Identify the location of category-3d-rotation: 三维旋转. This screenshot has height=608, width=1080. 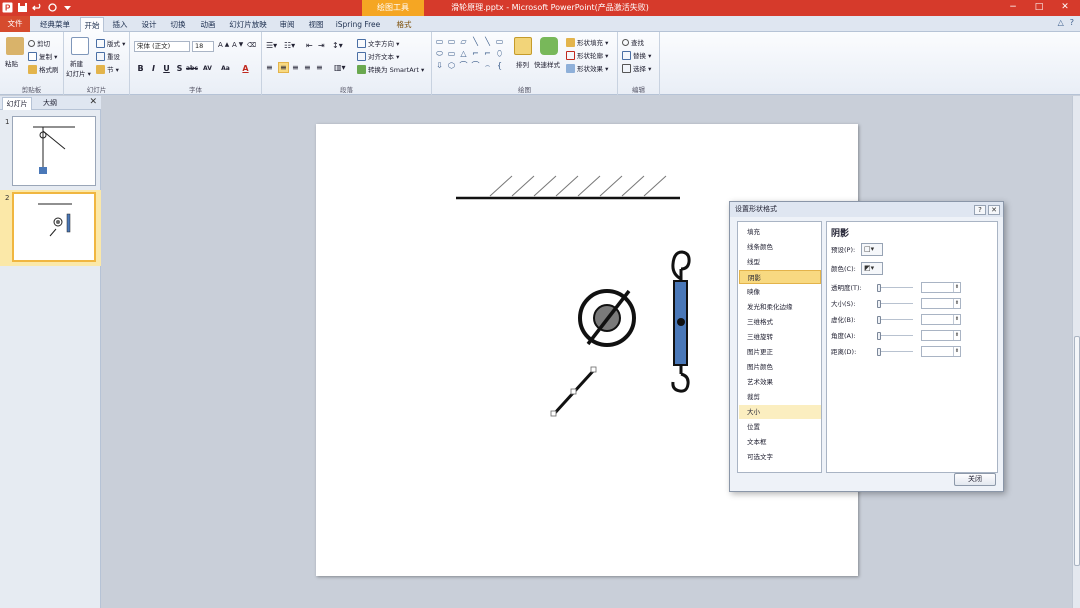
(780, 337).